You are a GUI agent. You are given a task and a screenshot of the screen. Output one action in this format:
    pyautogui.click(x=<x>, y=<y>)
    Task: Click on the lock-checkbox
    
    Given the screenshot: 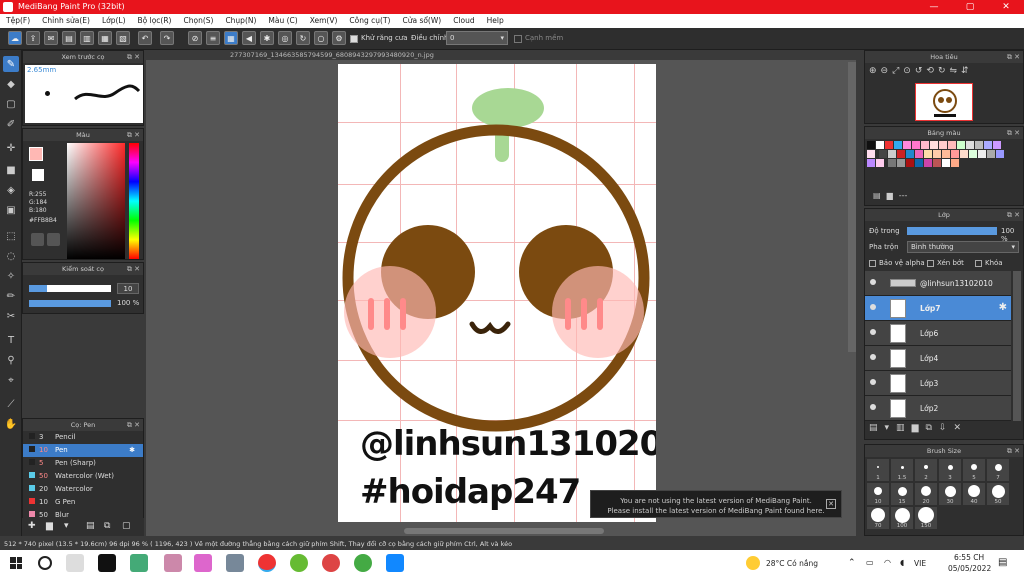 What is the action you would take?
    pyautogui.click(x=978, y=263)
    